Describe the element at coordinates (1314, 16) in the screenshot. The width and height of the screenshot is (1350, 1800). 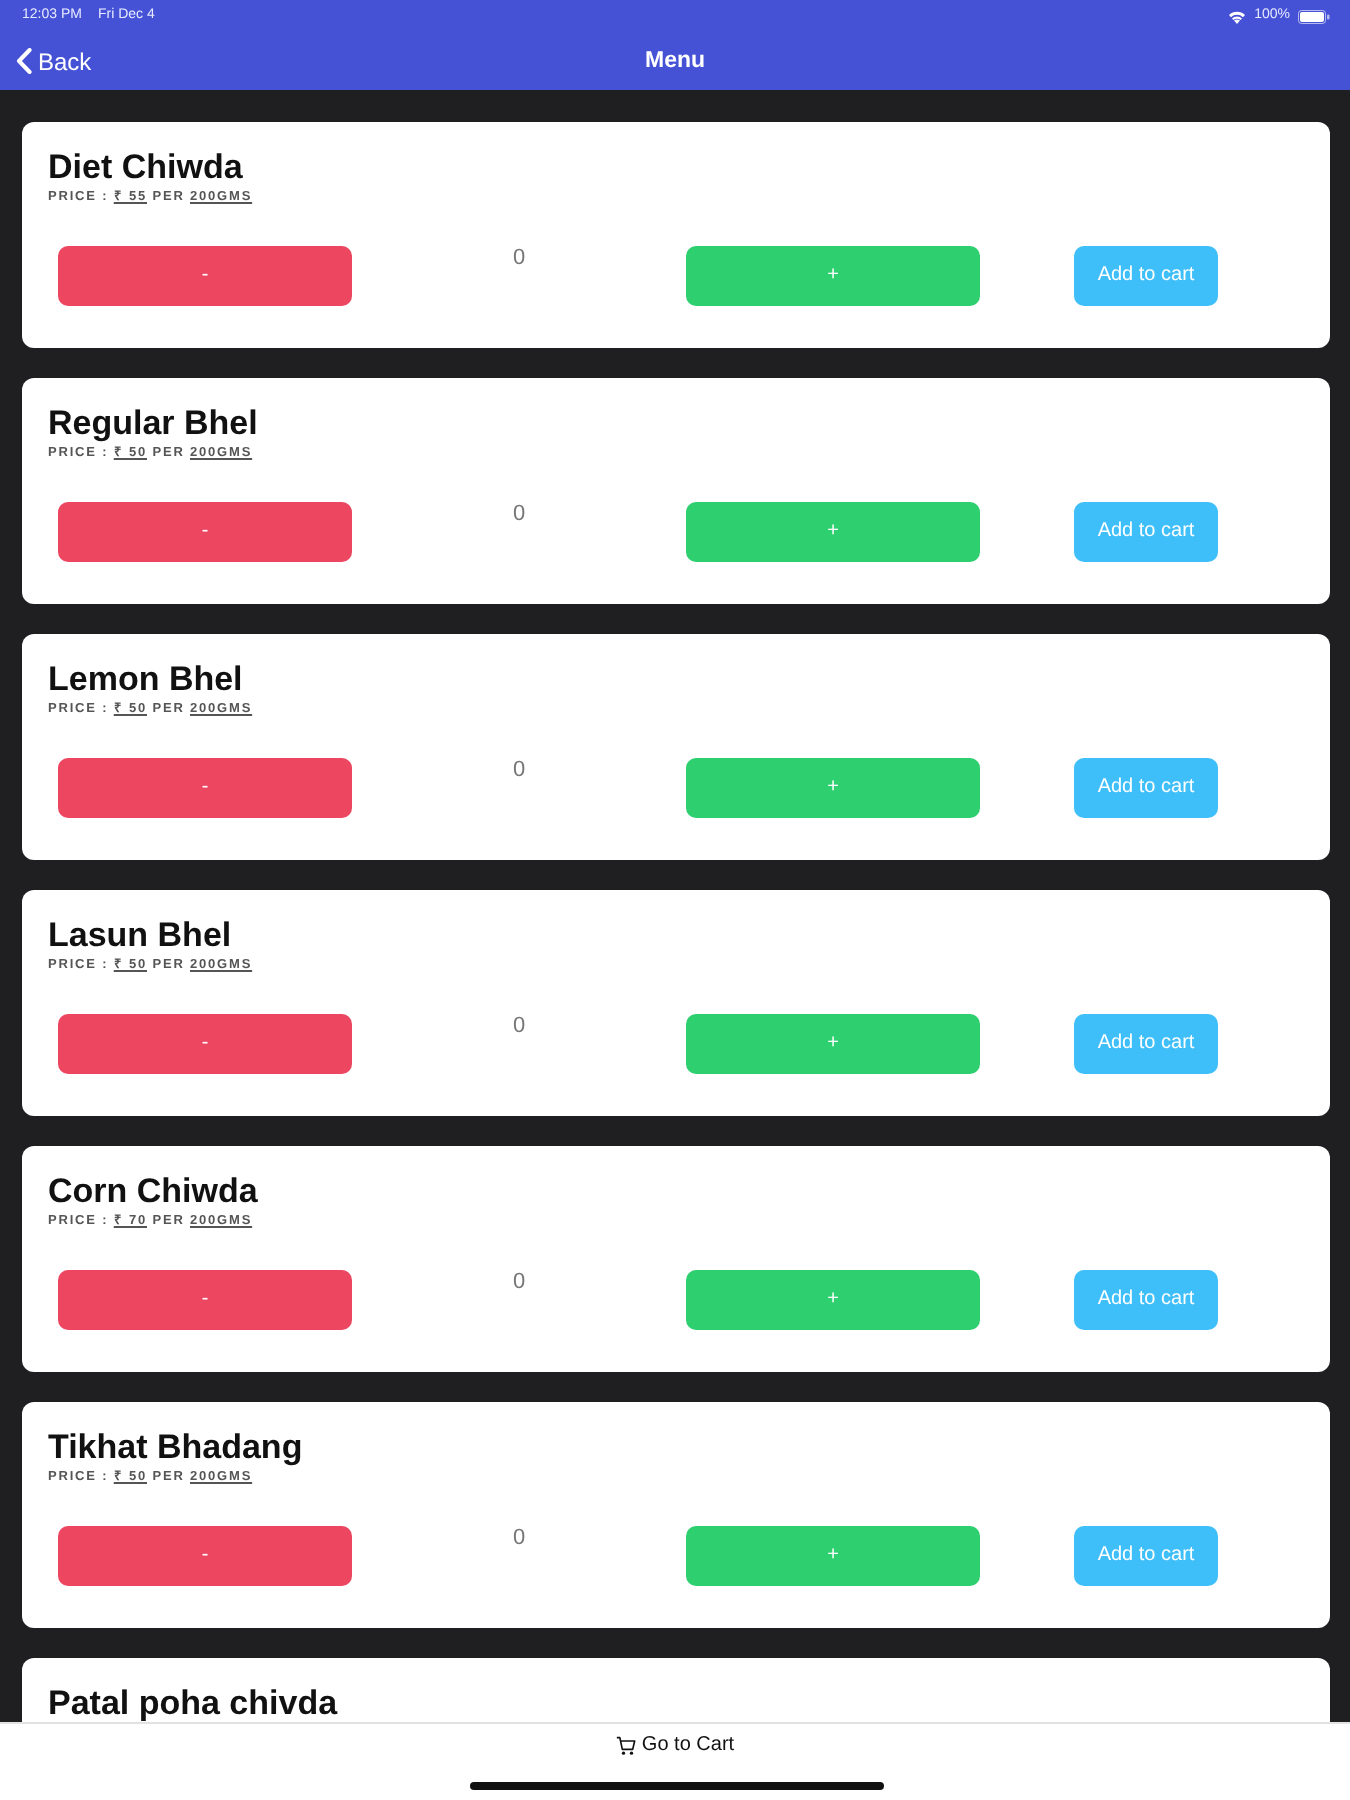
I see `battery-icon` at that location.